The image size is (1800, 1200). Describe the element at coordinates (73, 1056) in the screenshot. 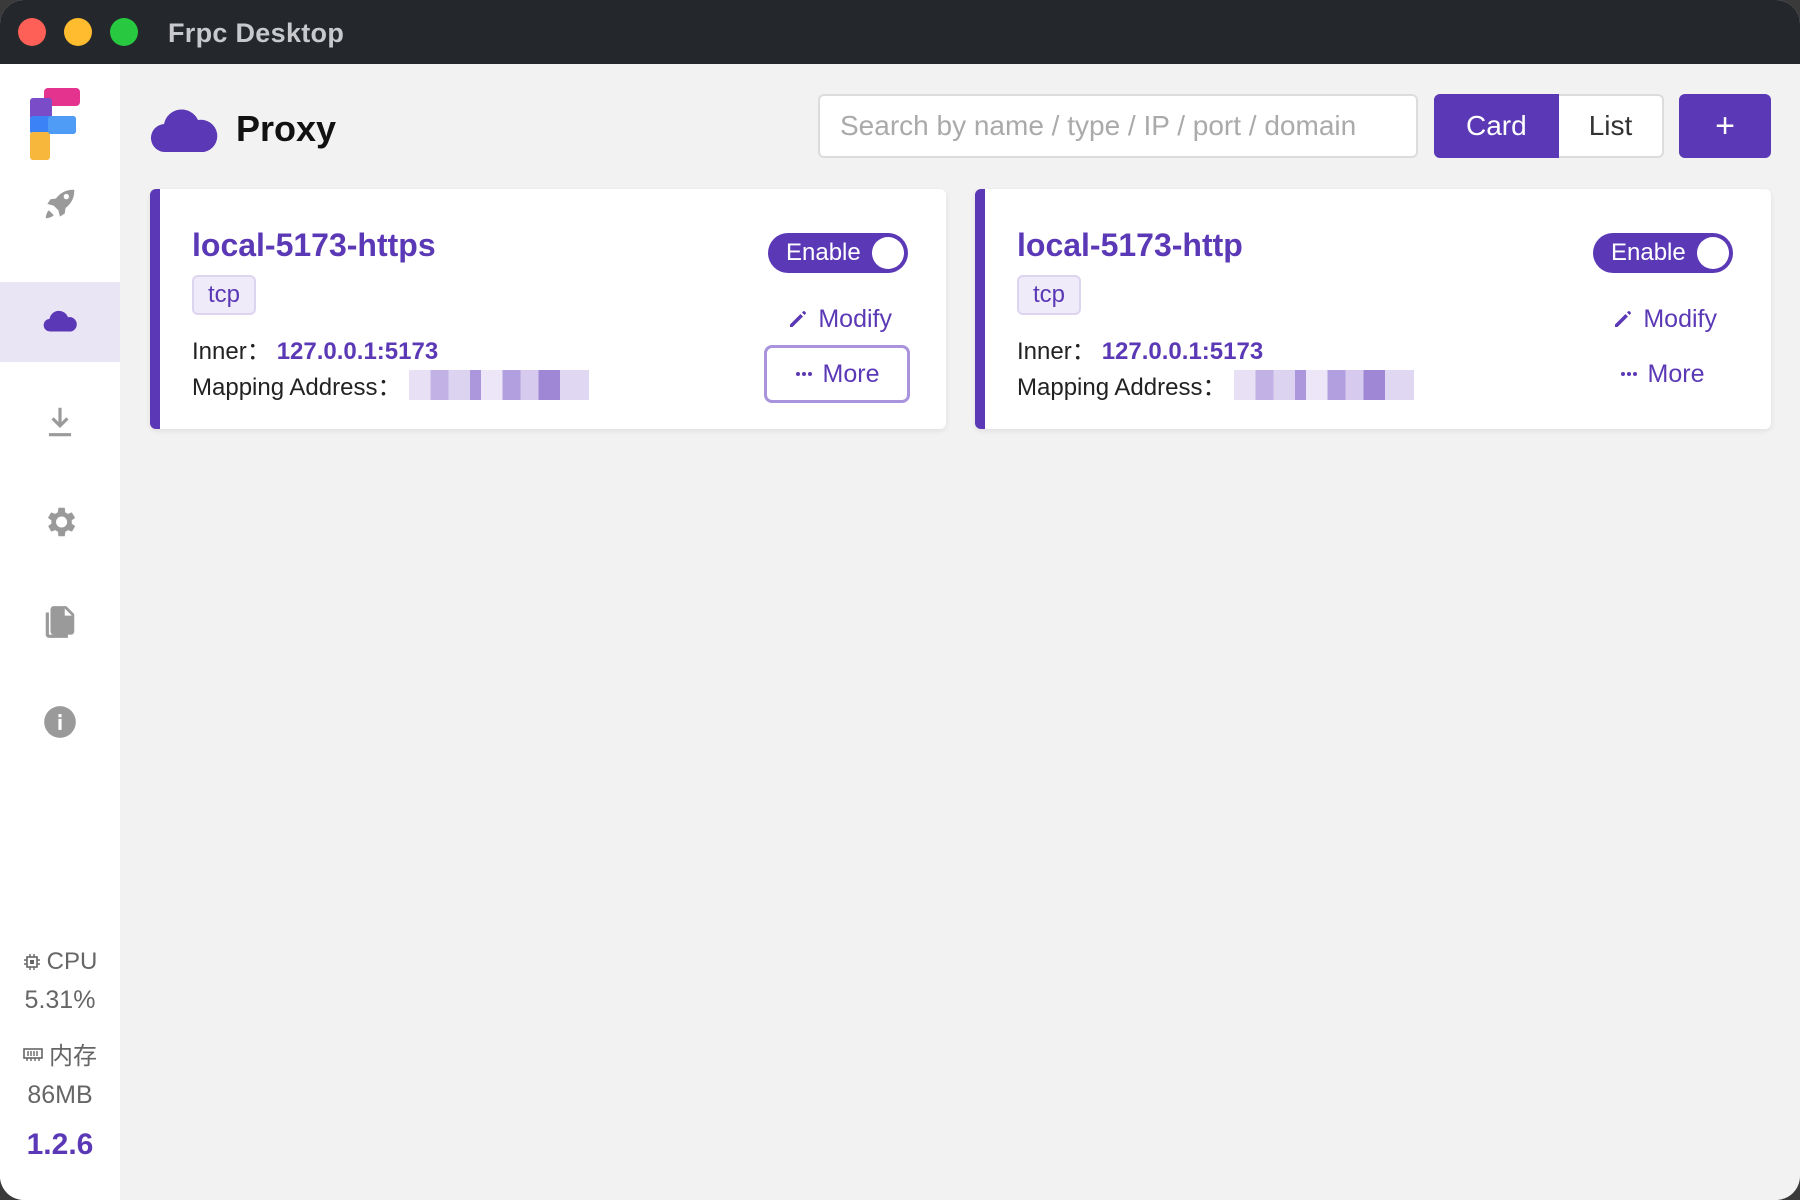

I see `memory-label: 内存` at that location.